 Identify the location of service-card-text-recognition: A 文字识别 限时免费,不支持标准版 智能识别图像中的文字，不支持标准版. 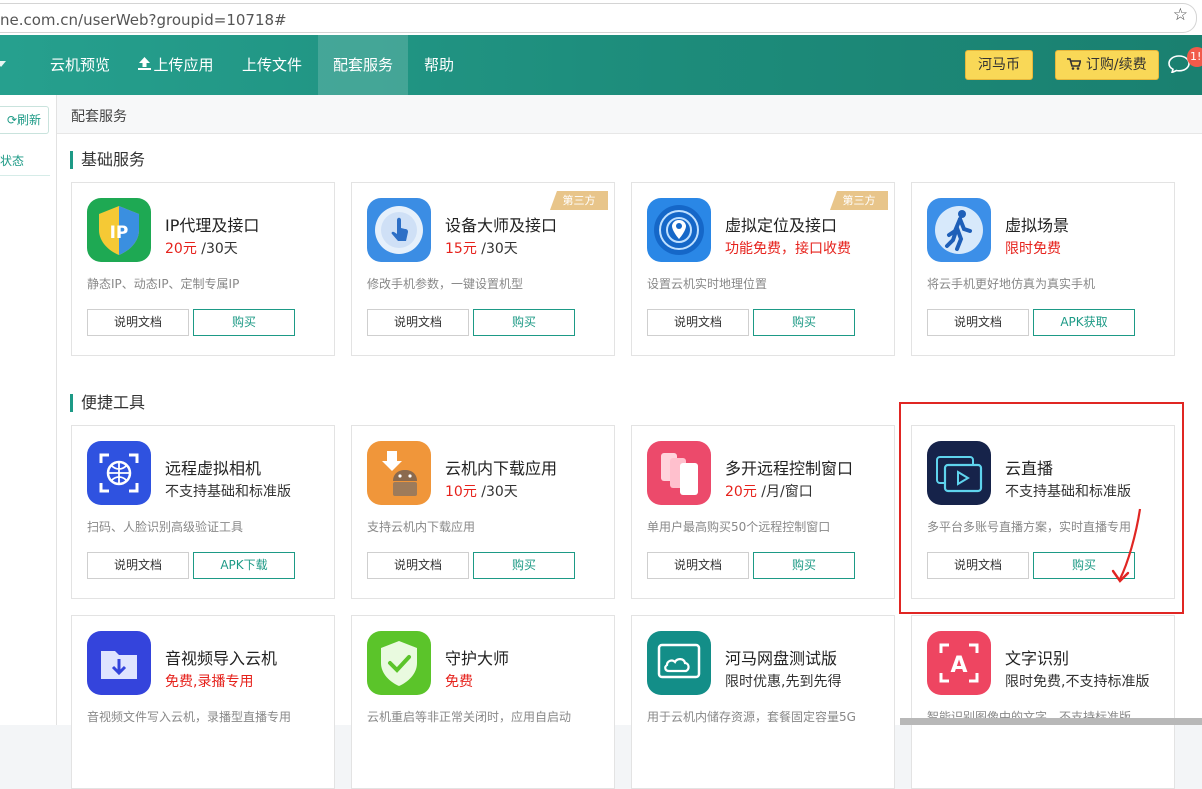
(1043, 702).